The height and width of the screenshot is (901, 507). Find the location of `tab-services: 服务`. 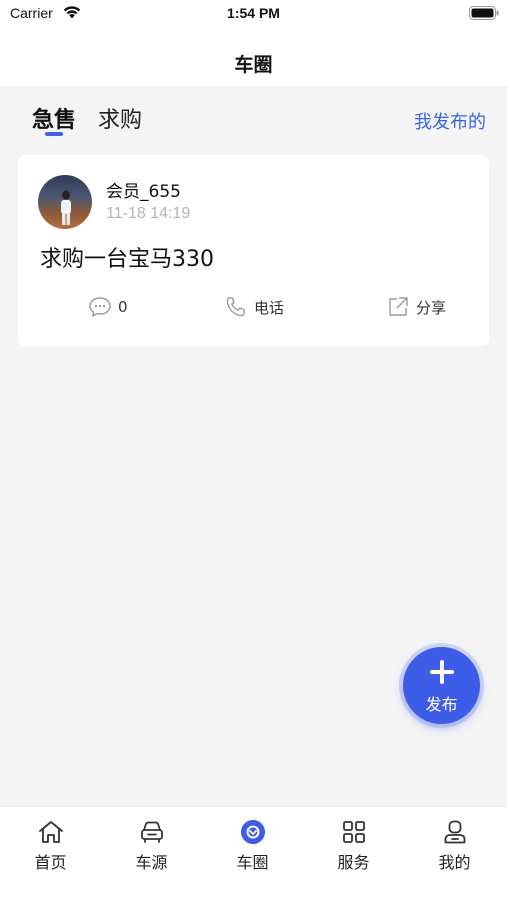

tab-services: 服务 is located at coordinates (353, 854).